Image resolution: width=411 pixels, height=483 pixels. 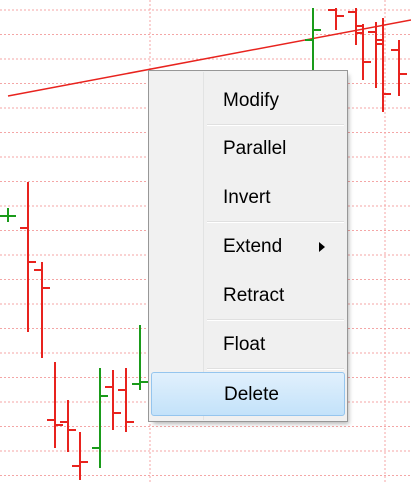 I want to click on menu-item-label: Modify, so click(x=251, y=100).